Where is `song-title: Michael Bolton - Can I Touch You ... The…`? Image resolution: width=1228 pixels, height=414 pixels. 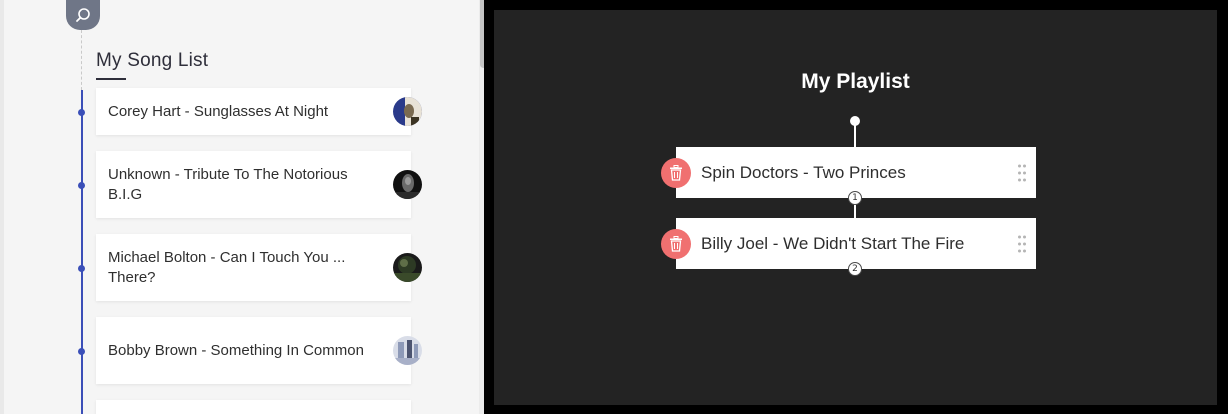
song-title: Michael Bolton - Can I Touch You ... The… is located at coordinates (227, 267).